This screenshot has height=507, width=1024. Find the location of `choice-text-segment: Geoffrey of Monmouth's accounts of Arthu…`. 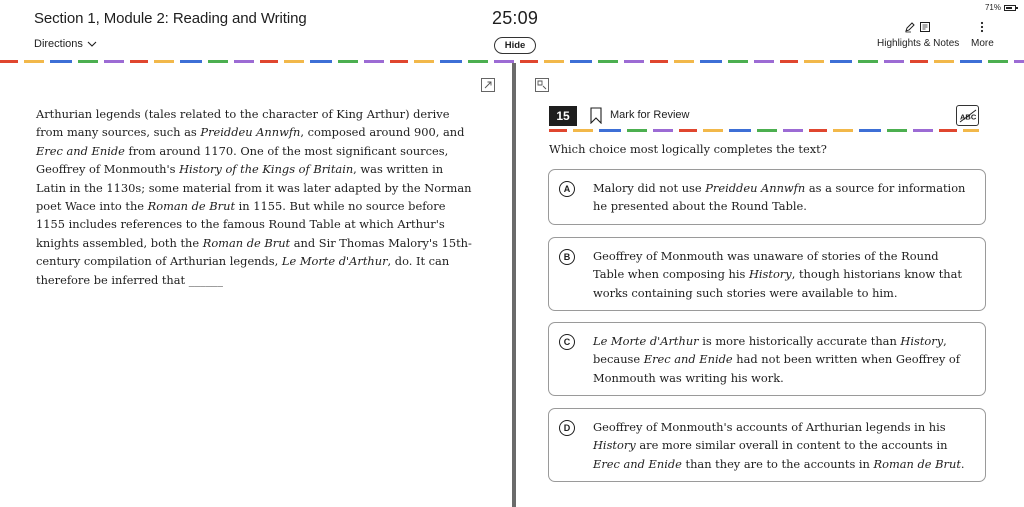

choice-text-segment: Geoffrey of Monmouth's accounts of Arthu… is located at coordinates (769, 427).